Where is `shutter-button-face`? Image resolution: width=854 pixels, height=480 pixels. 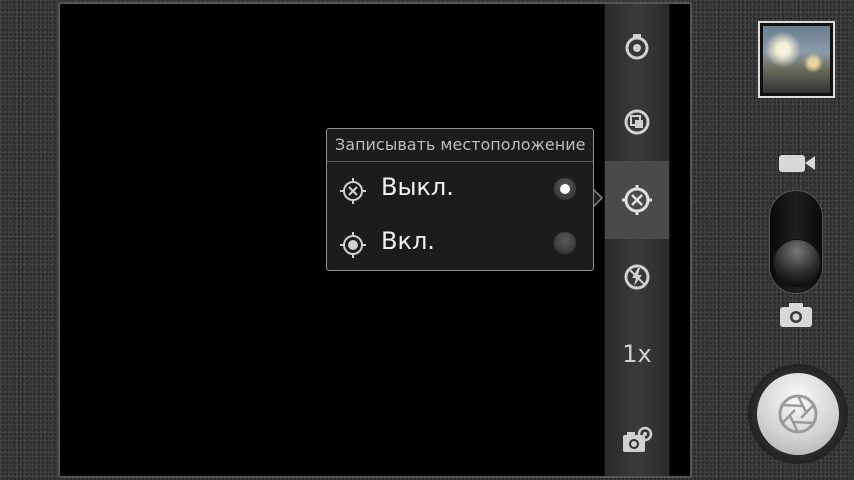
shutter-button-face is located at coordinates (798, 414).